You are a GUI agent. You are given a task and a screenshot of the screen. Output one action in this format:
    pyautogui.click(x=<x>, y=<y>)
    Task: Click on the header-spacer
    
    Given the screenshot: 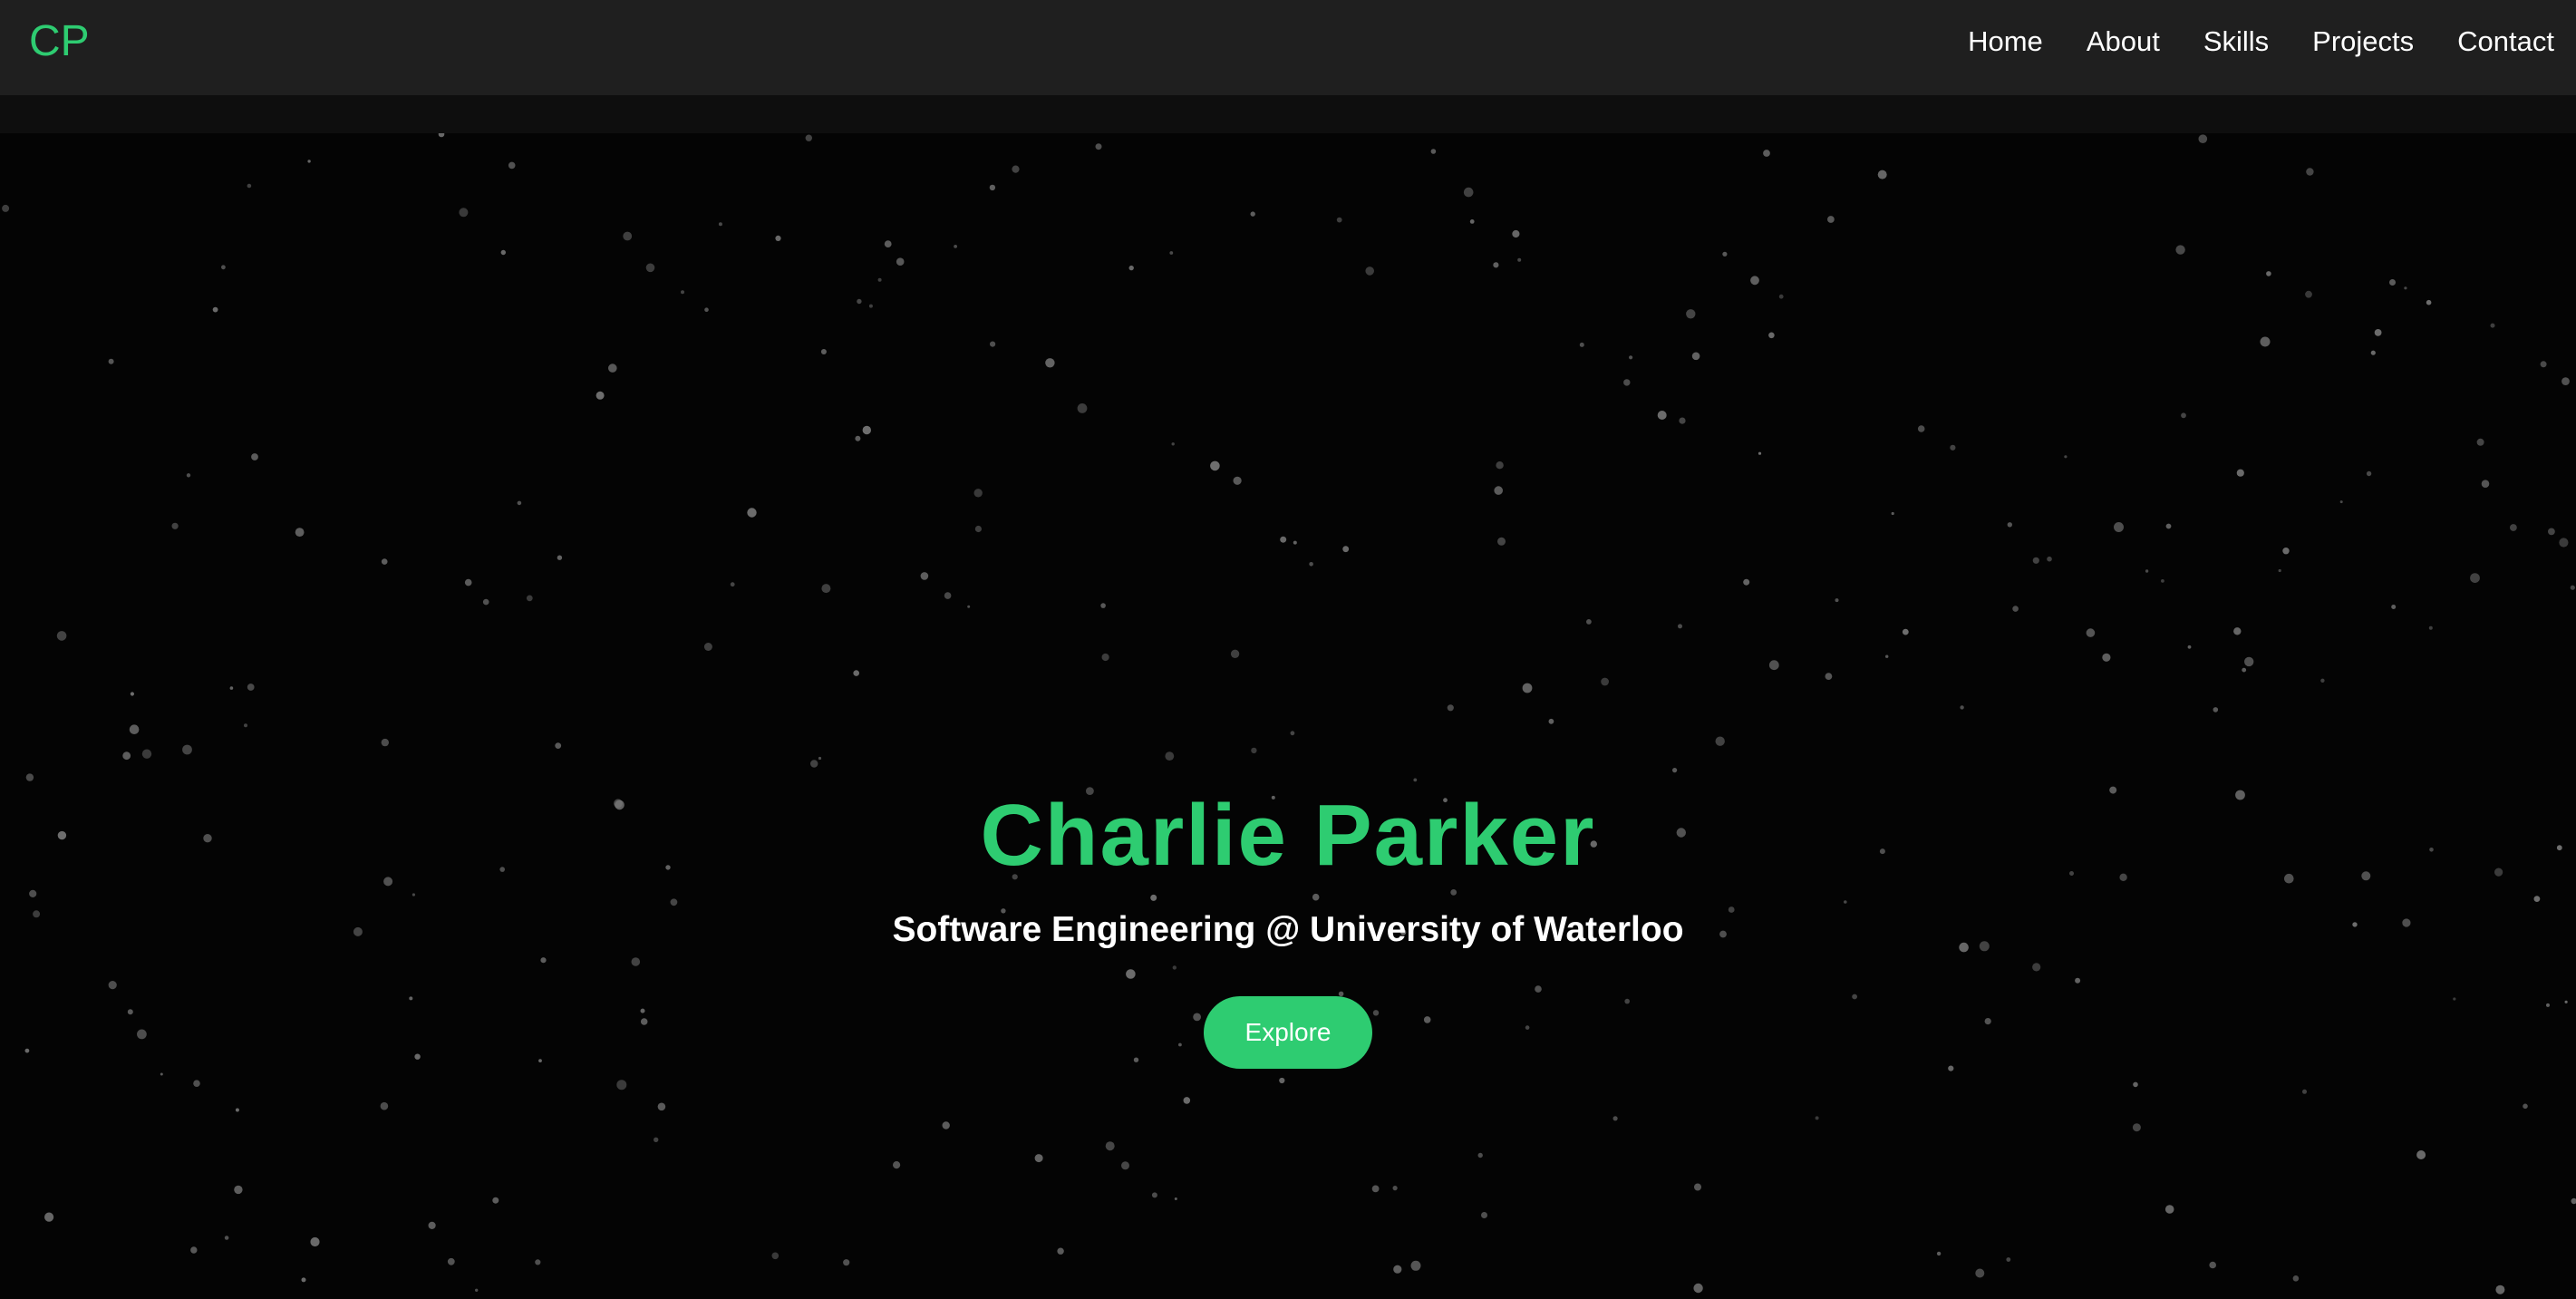 What is the action you would take?
    pyautogui.click(x=1288, y=114)
    